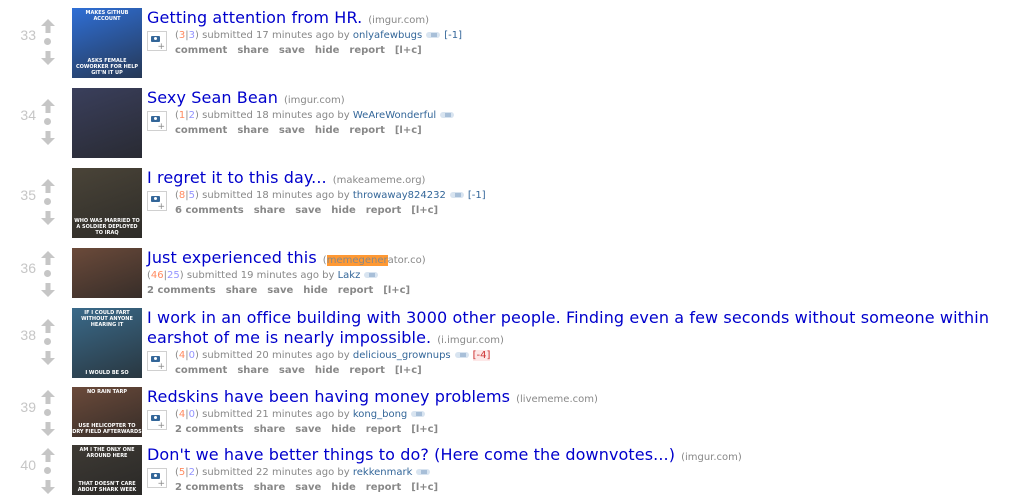 This screenshot has height=503, width=1023. I want to click on author-link: onlyafewbugs, so click(387, 35).